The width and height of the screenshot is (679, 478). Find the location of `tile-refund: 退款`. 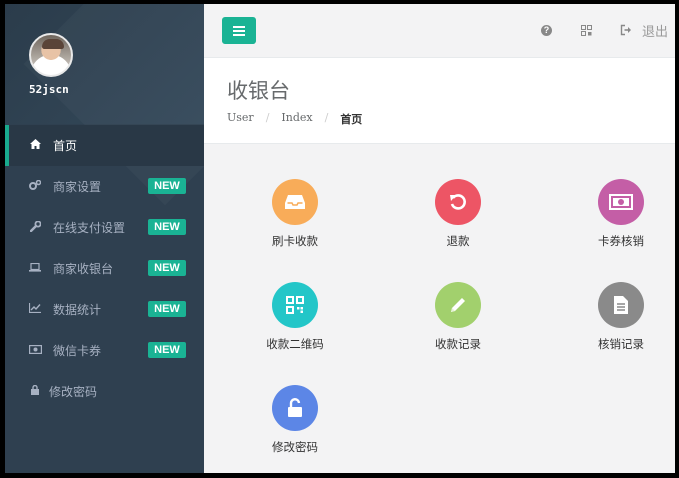

tile-refund: 退款 is located at coordinates (458, 214).